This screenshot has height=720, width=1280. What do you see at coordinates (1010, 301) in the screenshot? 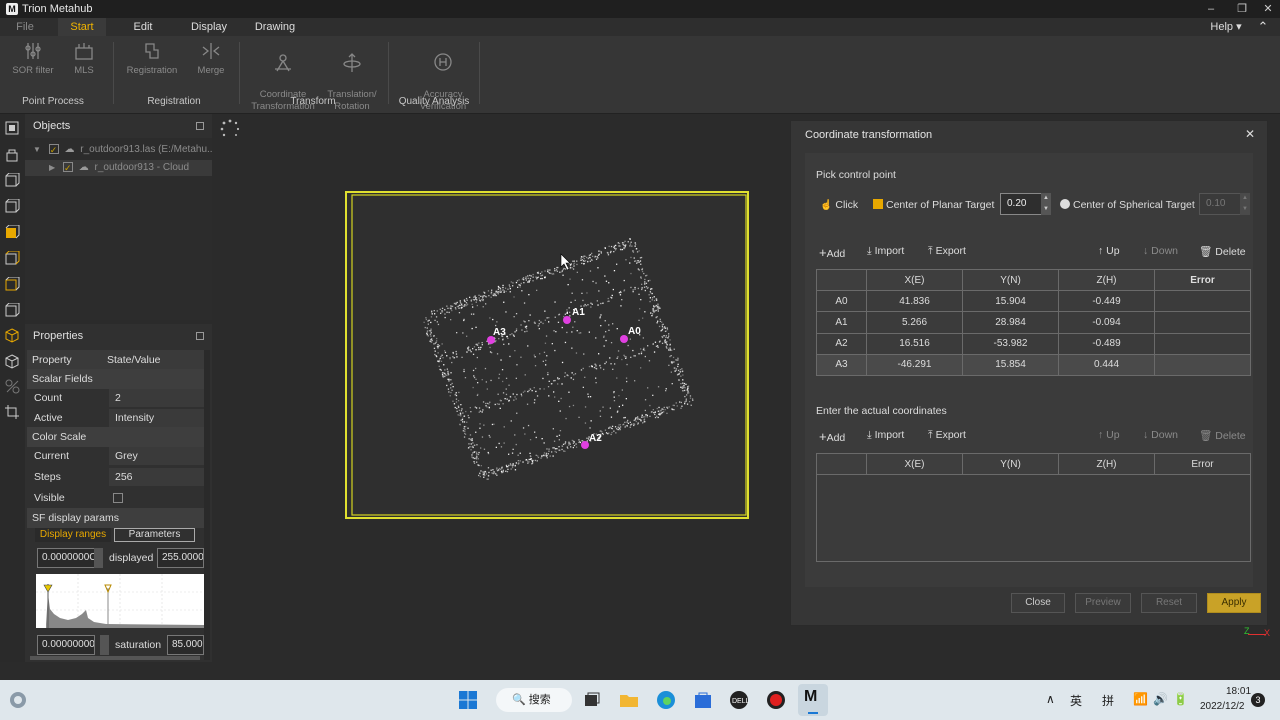
I see `cell-y: 15.904` at bounding box center [1010, 301].